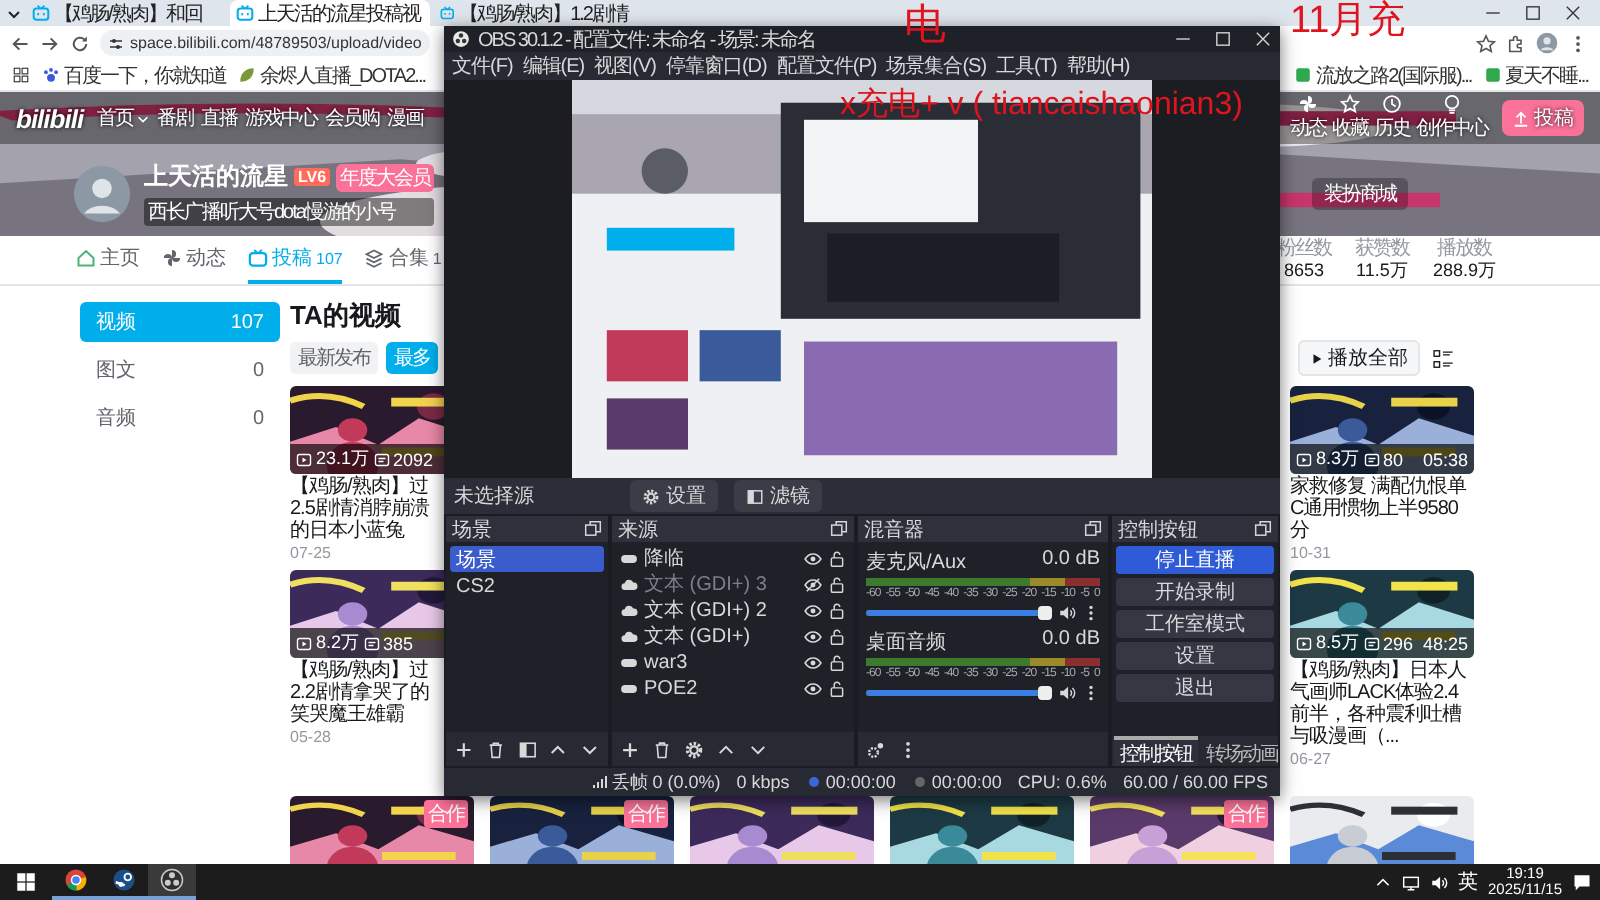  What do you see at coordinates (50, 118) in the screenshot?
I see `site-logo: bilibili` at bounding box center [50, 118].